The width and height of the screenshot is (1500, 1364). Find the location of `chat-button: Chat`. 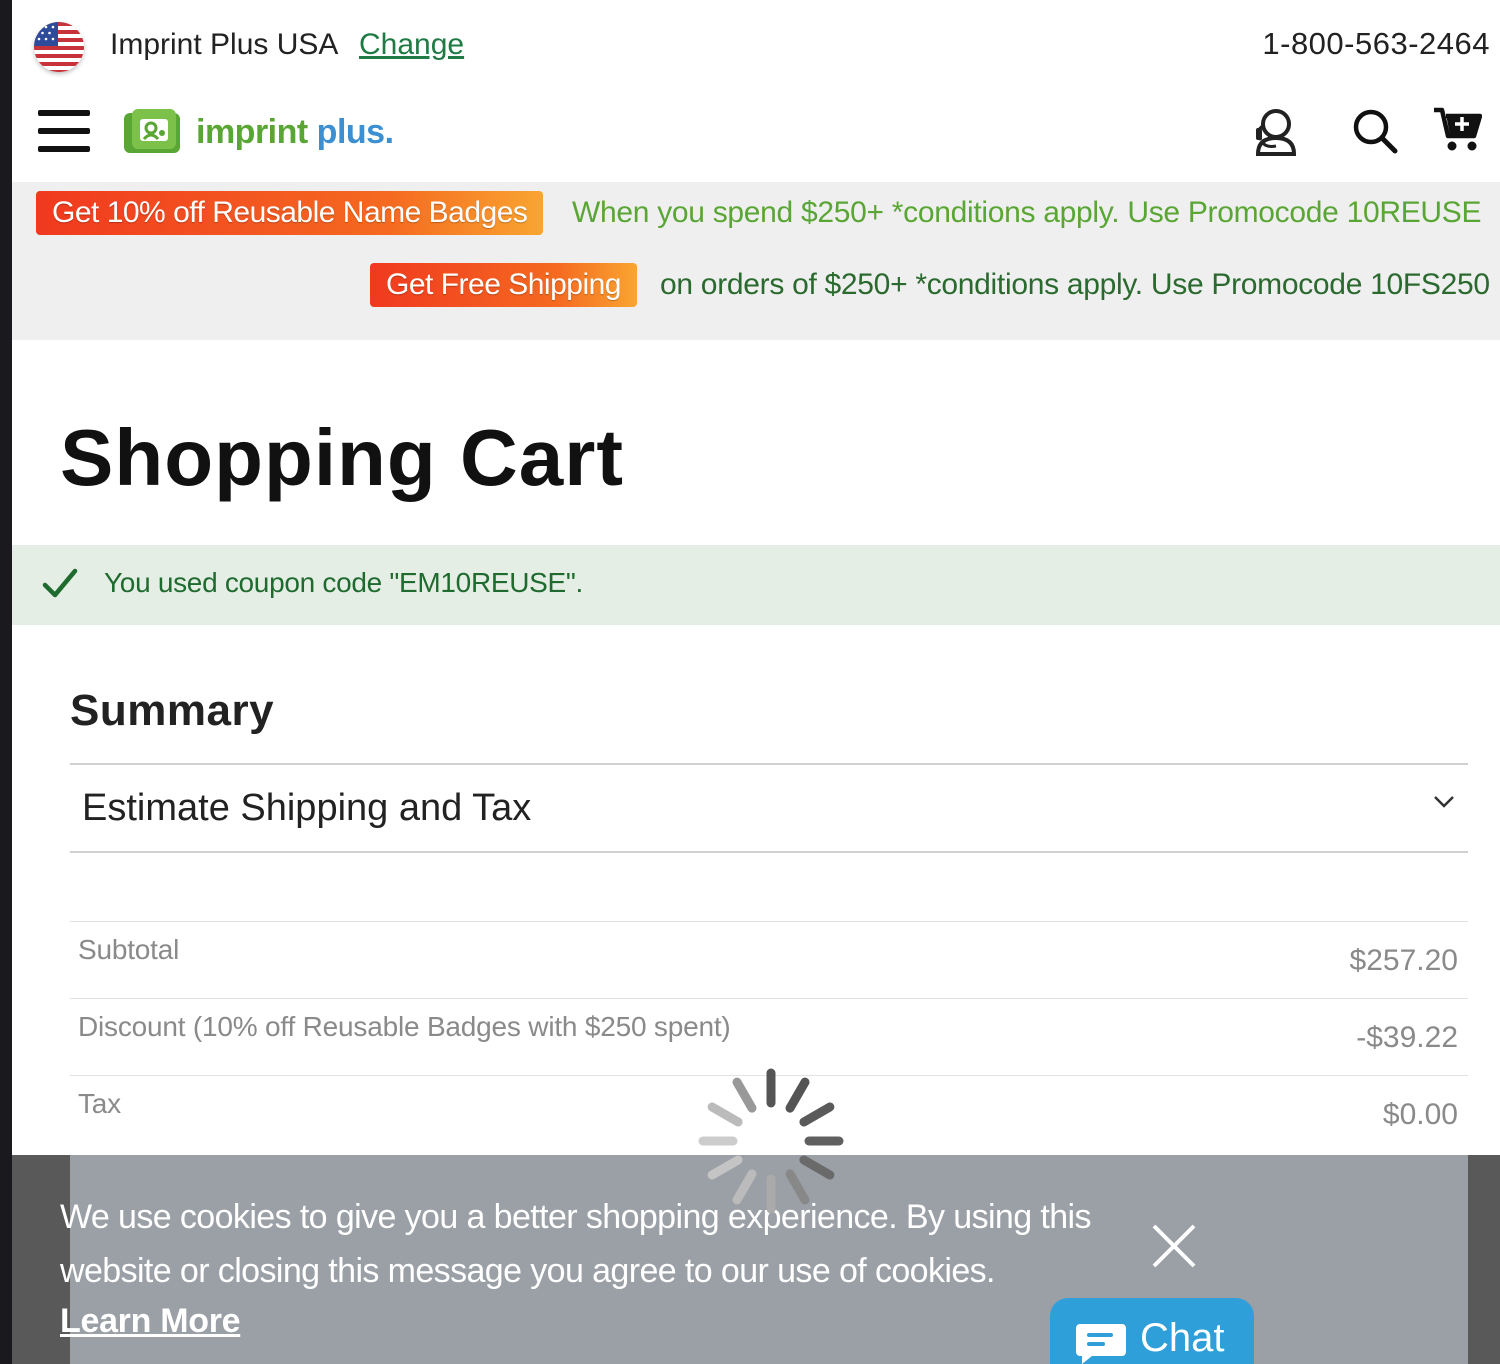

chat-button: Chat is located at coordinates (1152, 1331).